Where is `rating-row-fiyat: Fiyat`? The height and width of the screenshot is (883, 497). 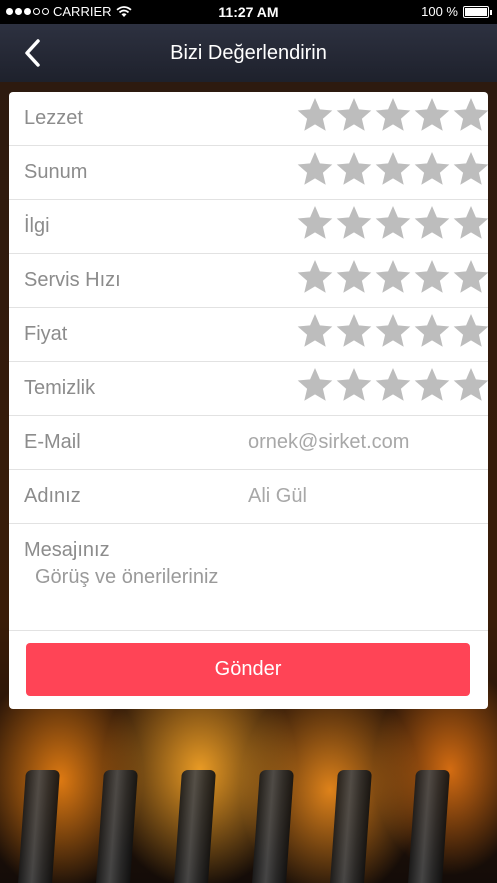
rating-row-fiyat: Fiyat is located at coordinates (248, 335).